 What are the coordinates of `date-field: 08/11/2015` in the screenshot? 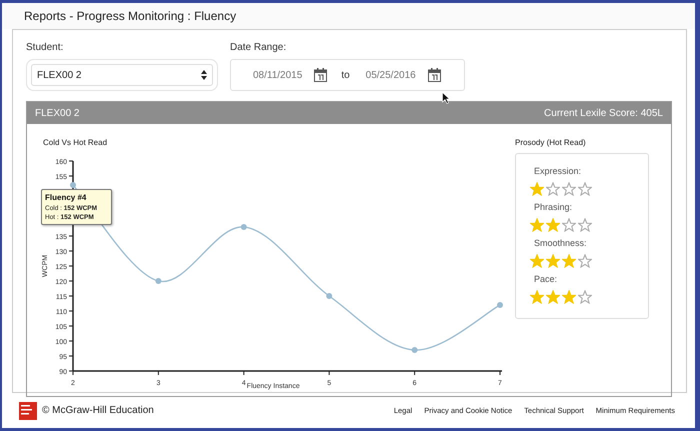 It's located at (277, 75).